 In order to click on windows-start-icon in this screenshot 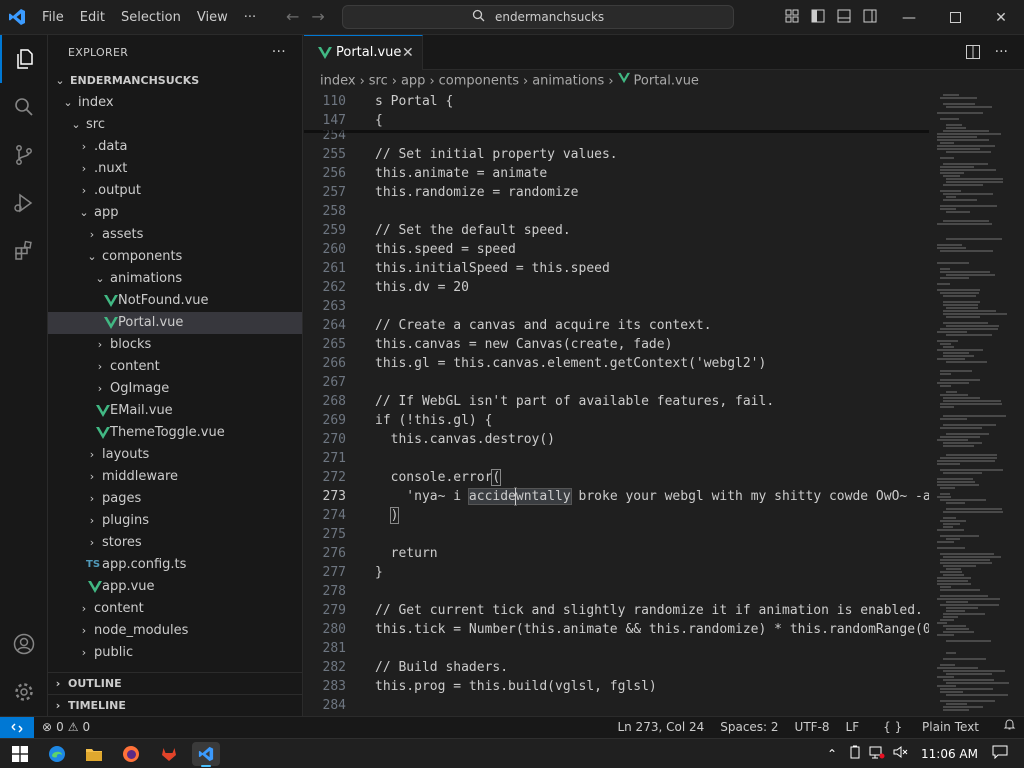, I will do `click(20, 754)`.